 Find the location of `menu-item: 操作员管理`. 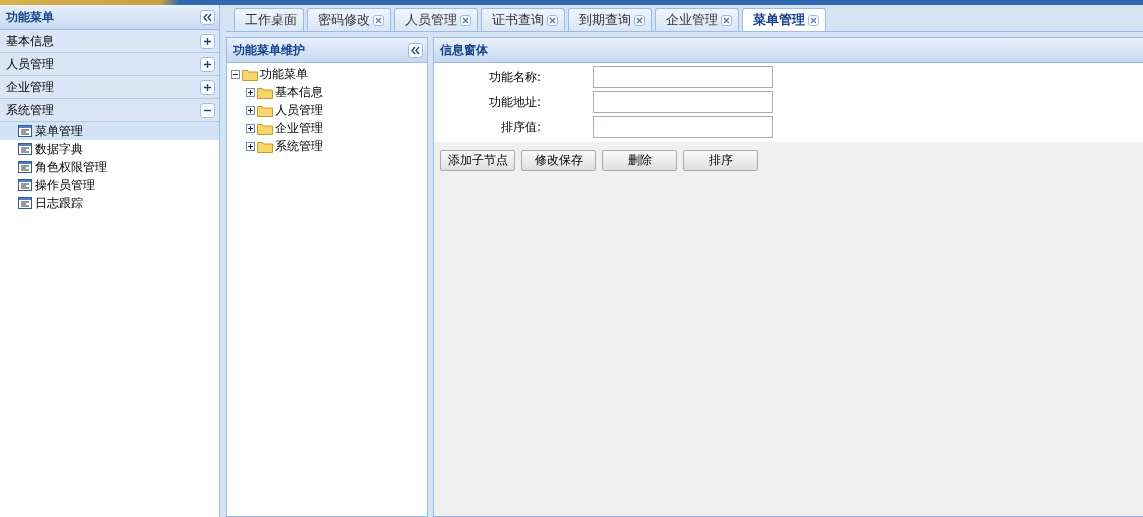

menu-item: 操作员管理 is located at coordinates (109, 185).